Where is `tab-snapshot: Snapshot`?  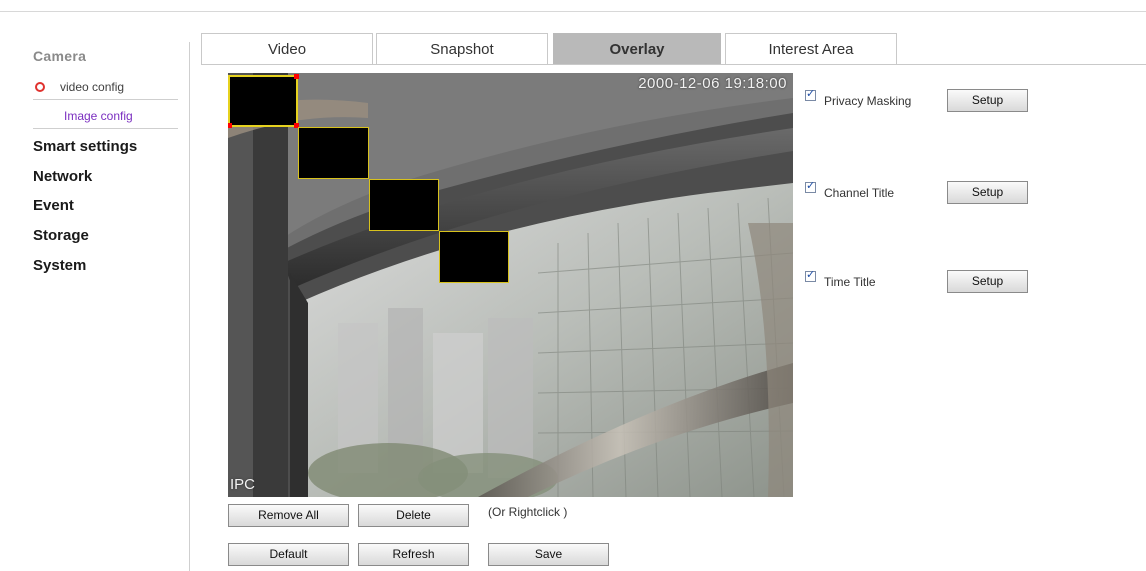 tab-snapshot: Snapshot is located at coordinates (462, 48).